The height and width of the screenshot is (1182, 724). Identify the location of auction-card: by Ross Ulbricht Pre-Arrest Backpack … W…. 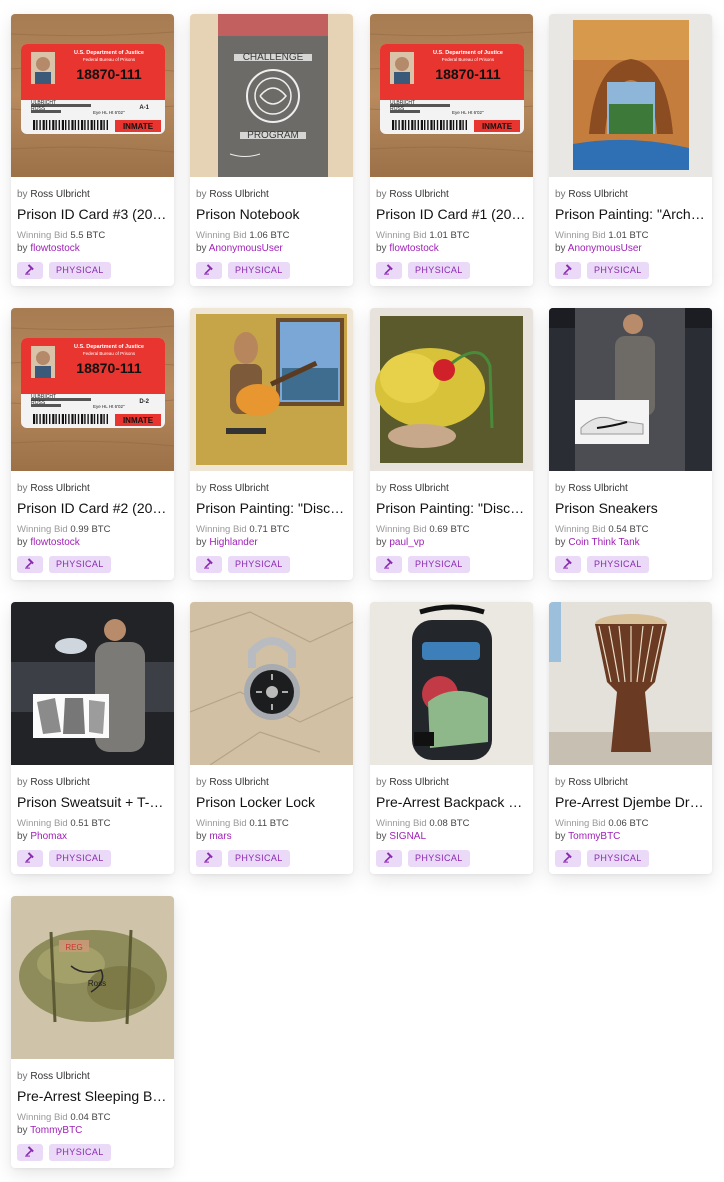
(451, 738).